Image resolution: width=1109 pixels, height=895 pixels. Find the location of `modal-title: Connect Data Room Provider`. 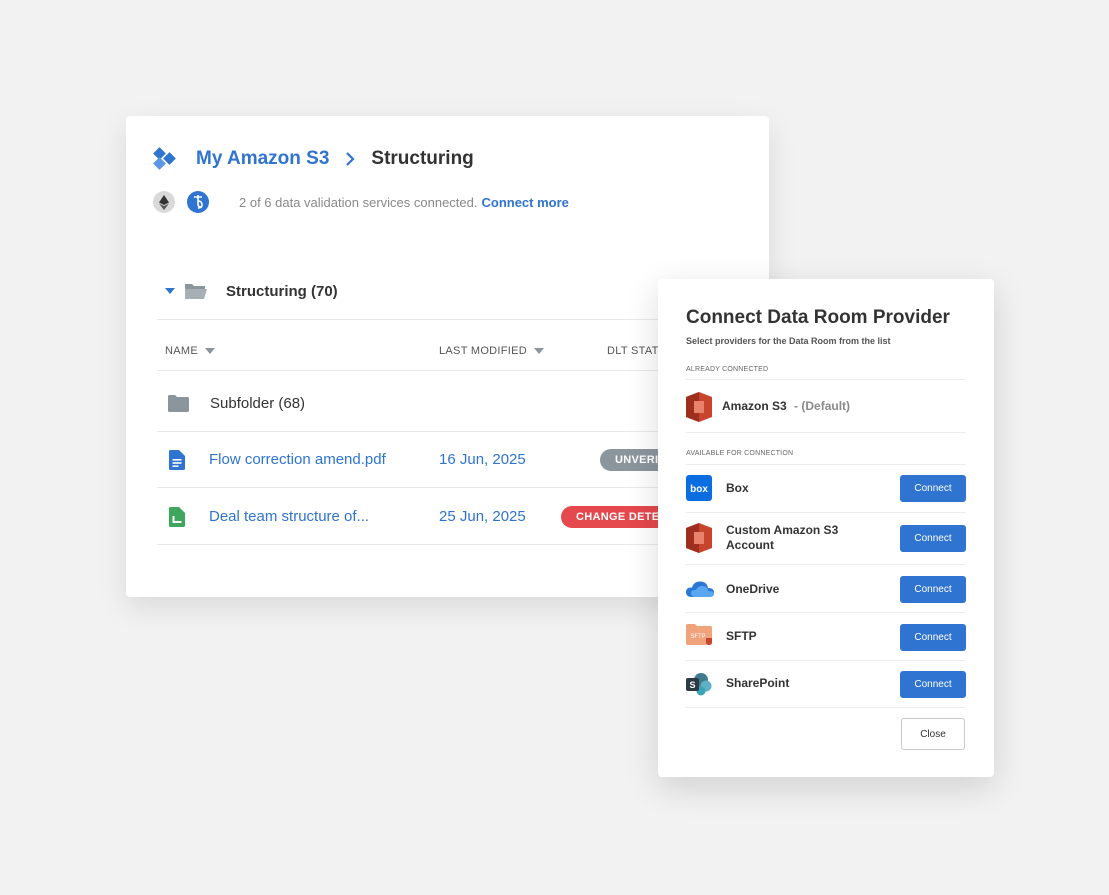

modal-title: Connect Data Room Provider is located at coordinates (818, 317).